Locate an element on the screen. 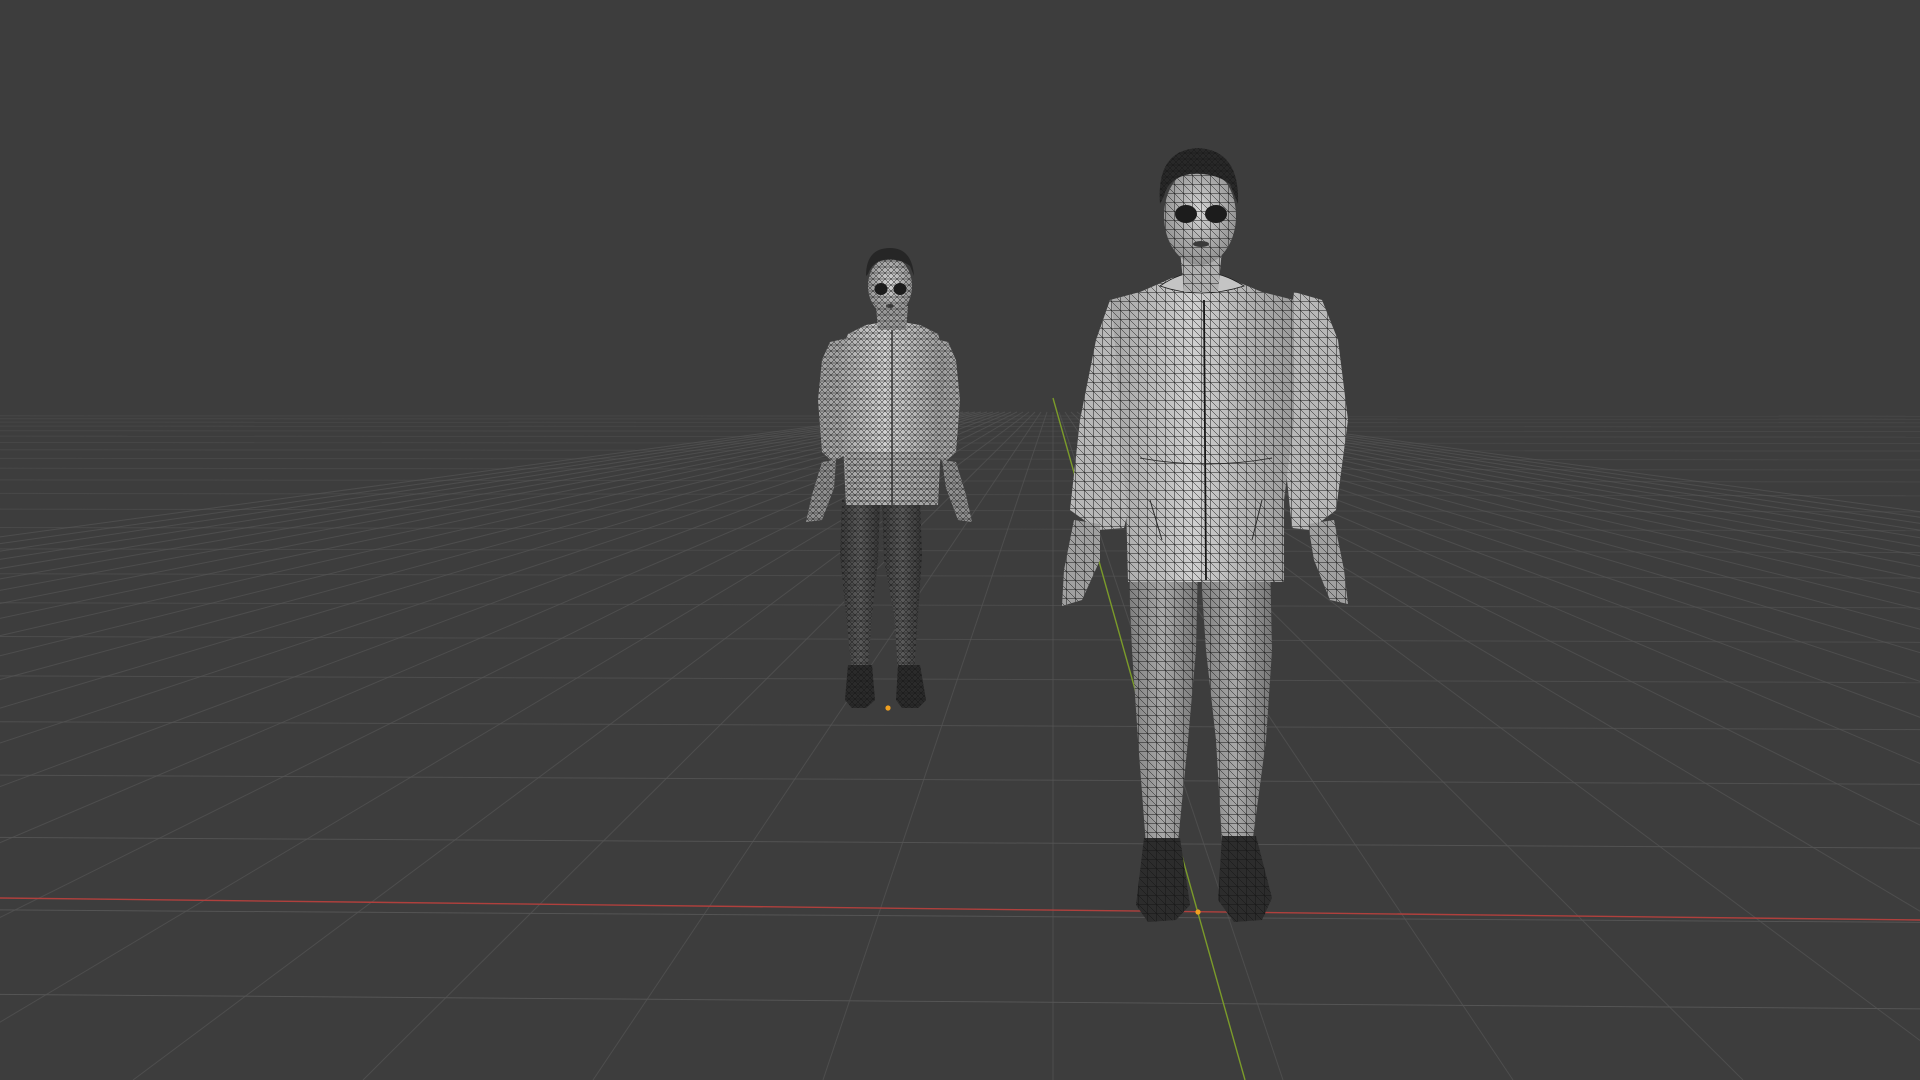  object-origin-far is located at coordinates (888, 708).